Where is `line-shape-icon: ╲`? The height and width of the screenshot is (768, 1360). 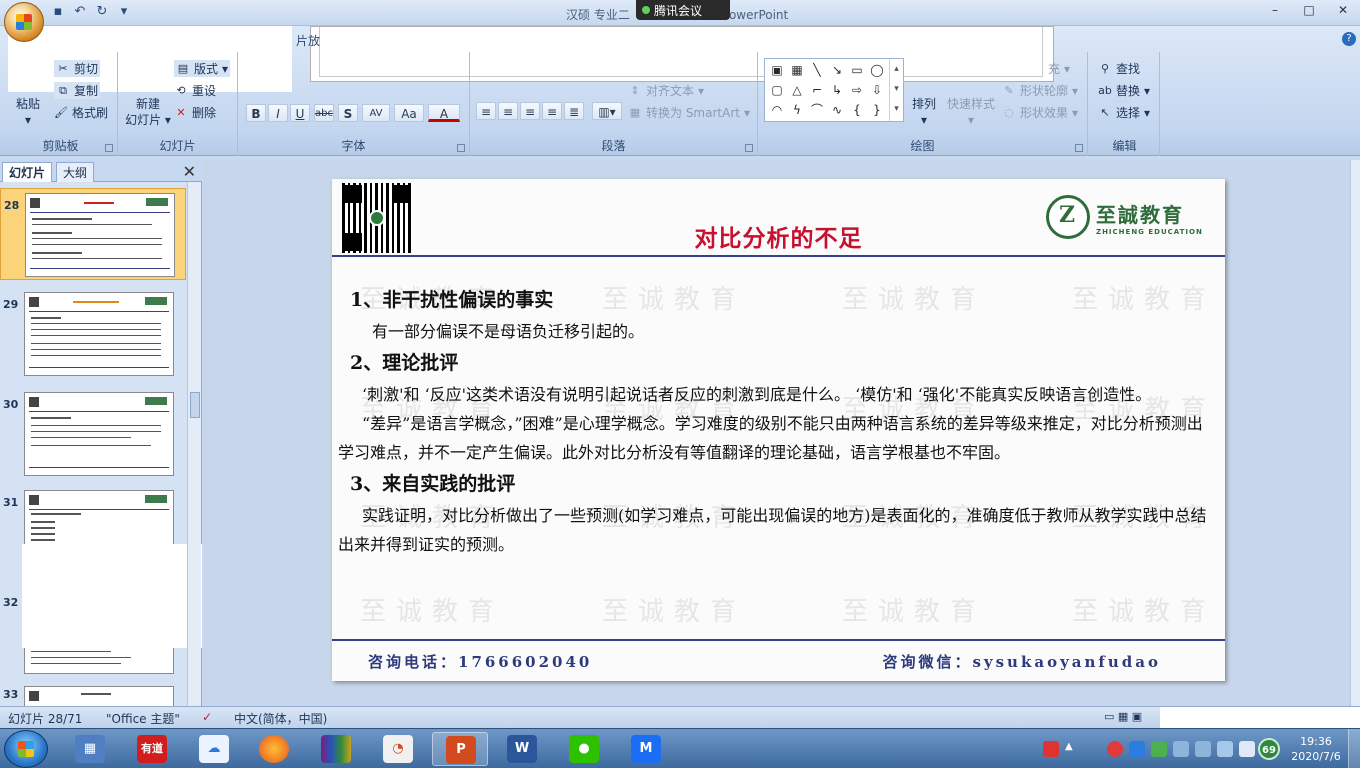 line-shape-icon: ╲ is located at coordinates (817, 70).